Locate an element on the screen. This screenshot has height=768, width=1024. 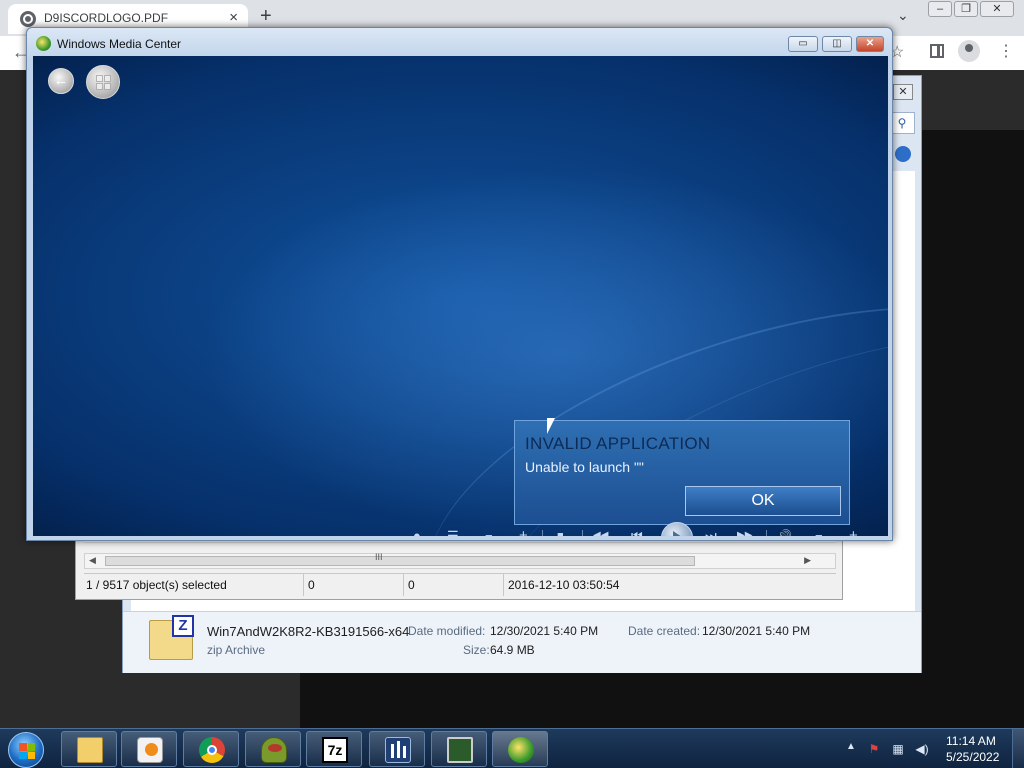
status-packed: 0 is located at coordinates (411, 585).